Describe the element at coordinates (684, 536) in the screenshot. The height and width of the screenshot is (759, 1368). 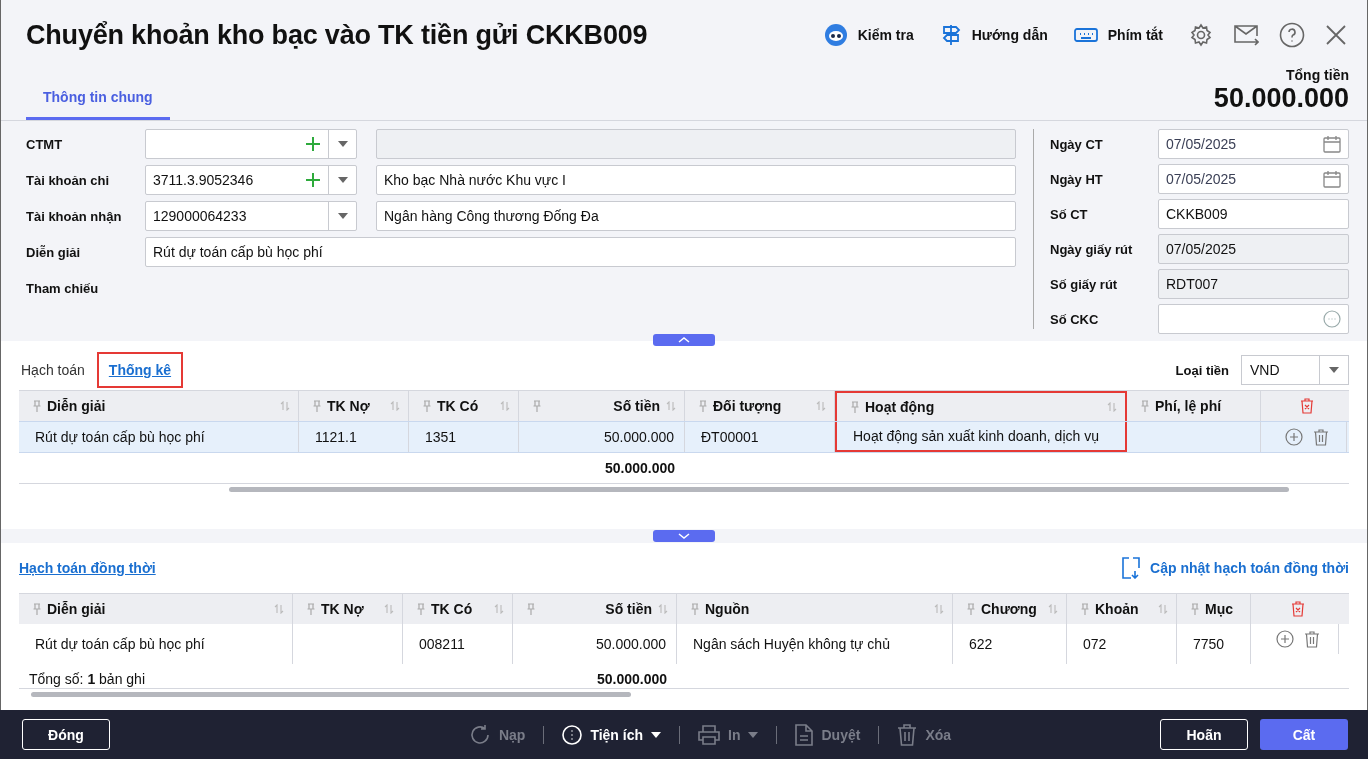
I see `expand-handle` at that location.